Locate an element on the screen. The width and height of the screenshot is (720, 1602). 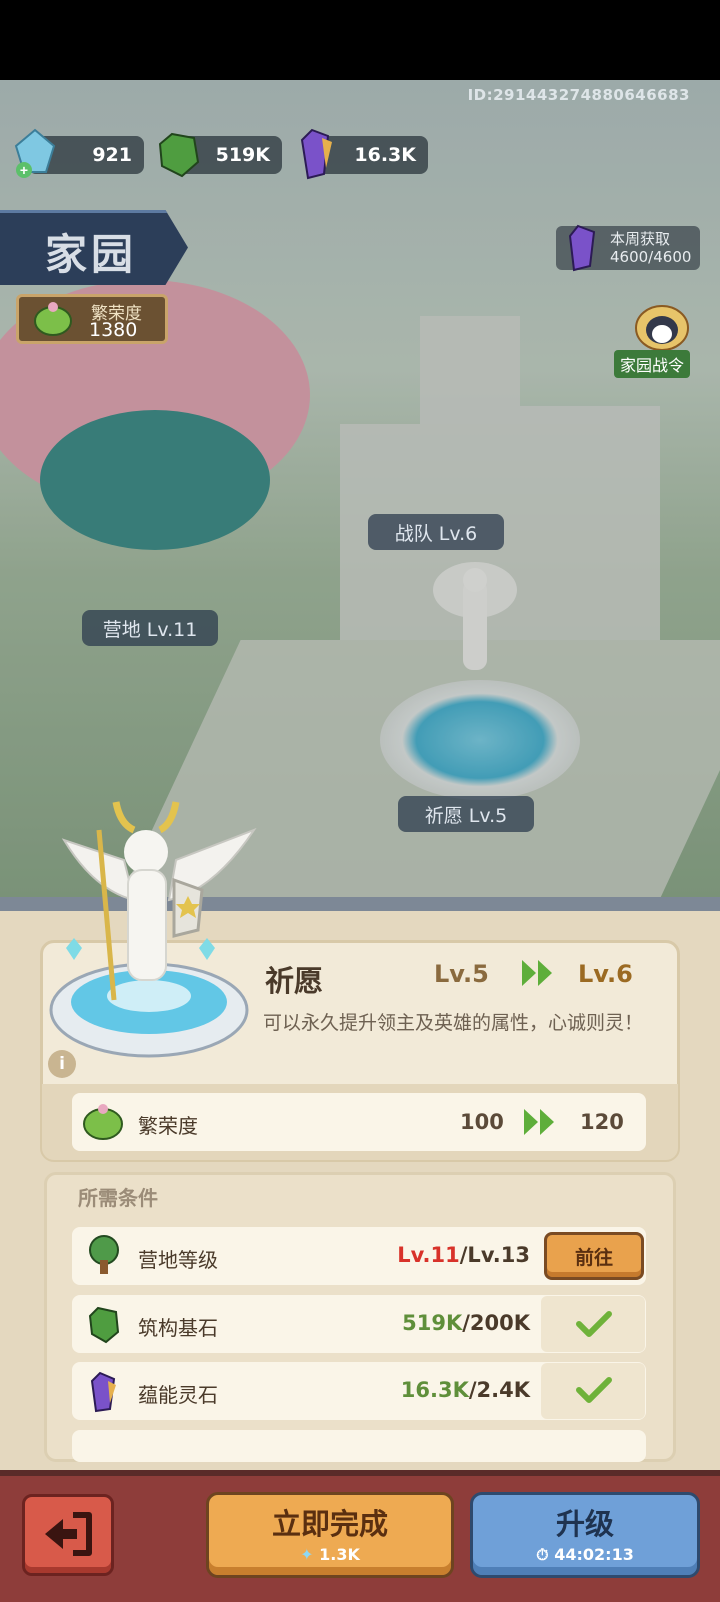
battle-pass-label: 家园战令 is located at coordinates (652, 364).